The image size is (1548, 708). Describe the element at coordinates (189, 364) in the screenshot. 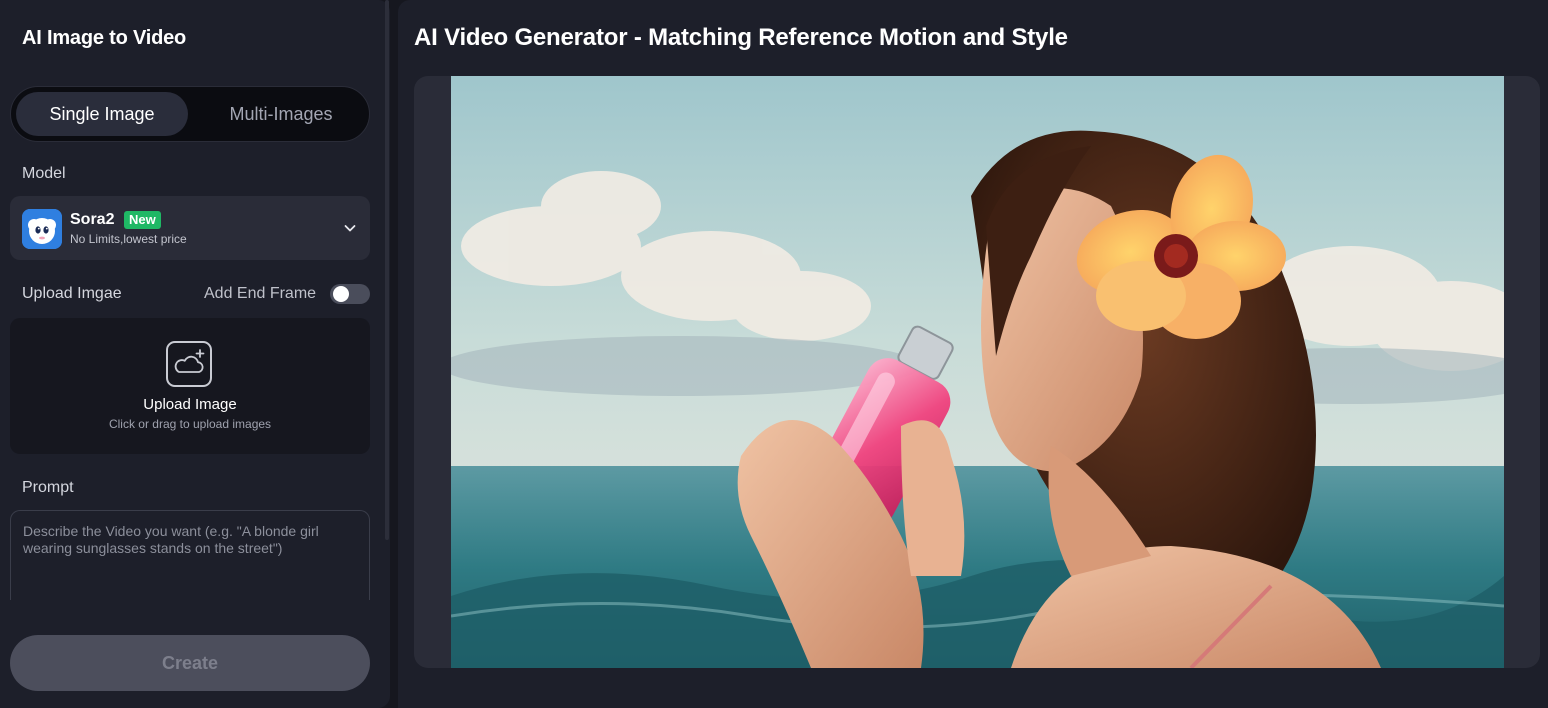

I see `upload-image-icon` at that location.